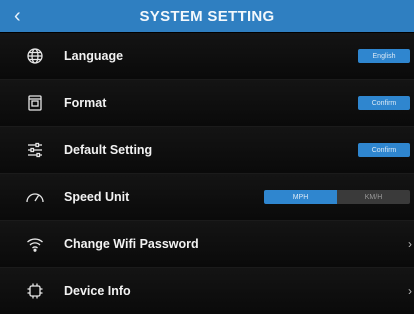  What do you see at coordinates (85, 103) in the screenshot?
I see `setting-label-format: Format` at bounding box center [85, 103].